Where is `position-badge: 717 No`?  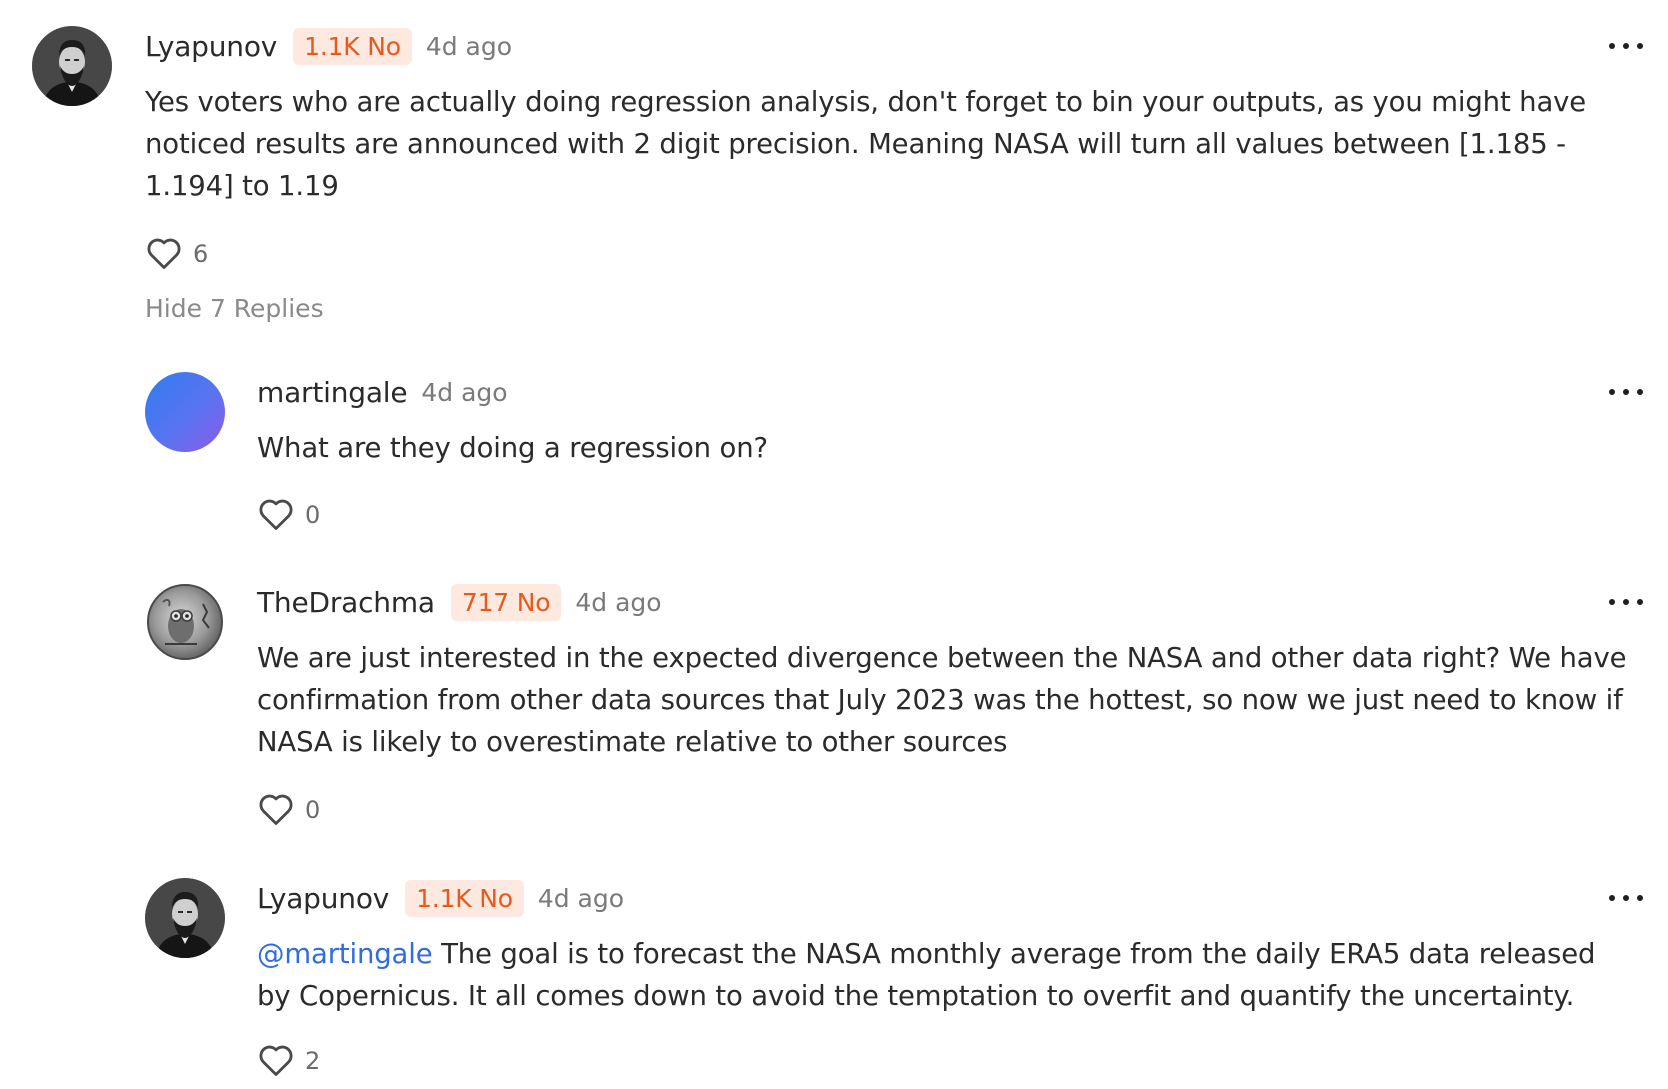 position-badge: 717 No is located at coordinates (506, 602).